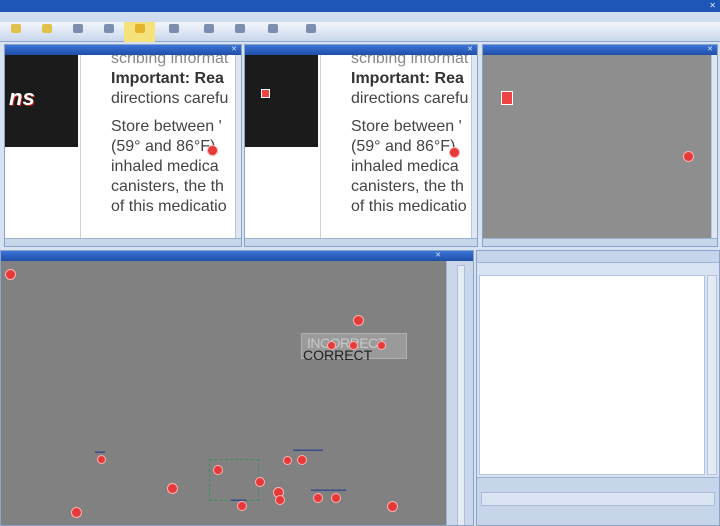 Image resolution: width=720 pixels, height=526 pixels. I want to click on results-footer, so click(598, 501).